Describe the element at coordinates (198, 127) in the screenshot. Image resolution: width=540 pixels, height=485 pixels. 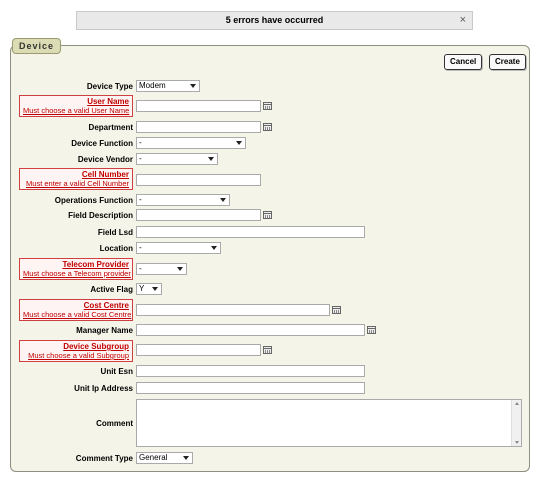
I see `department-input` at that location.